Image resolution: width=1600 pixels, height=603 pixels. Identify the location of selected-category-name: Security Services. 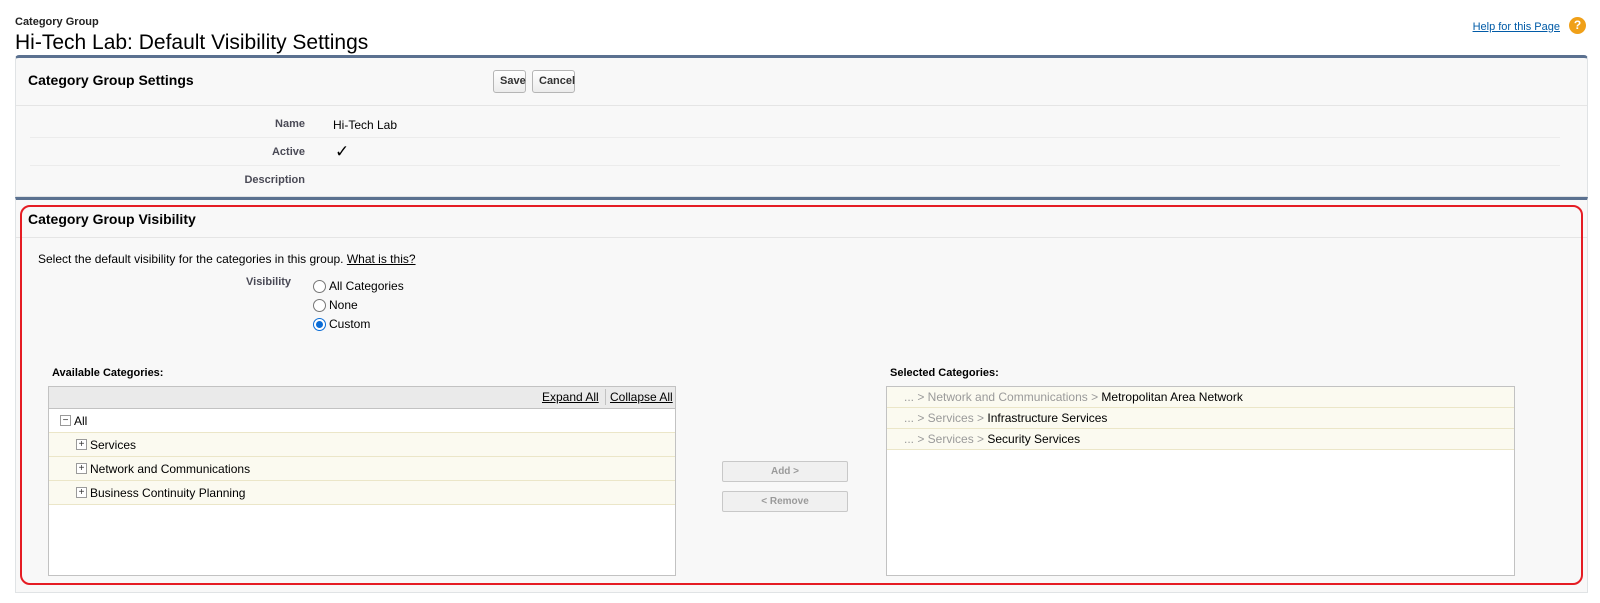
(1034, 439).